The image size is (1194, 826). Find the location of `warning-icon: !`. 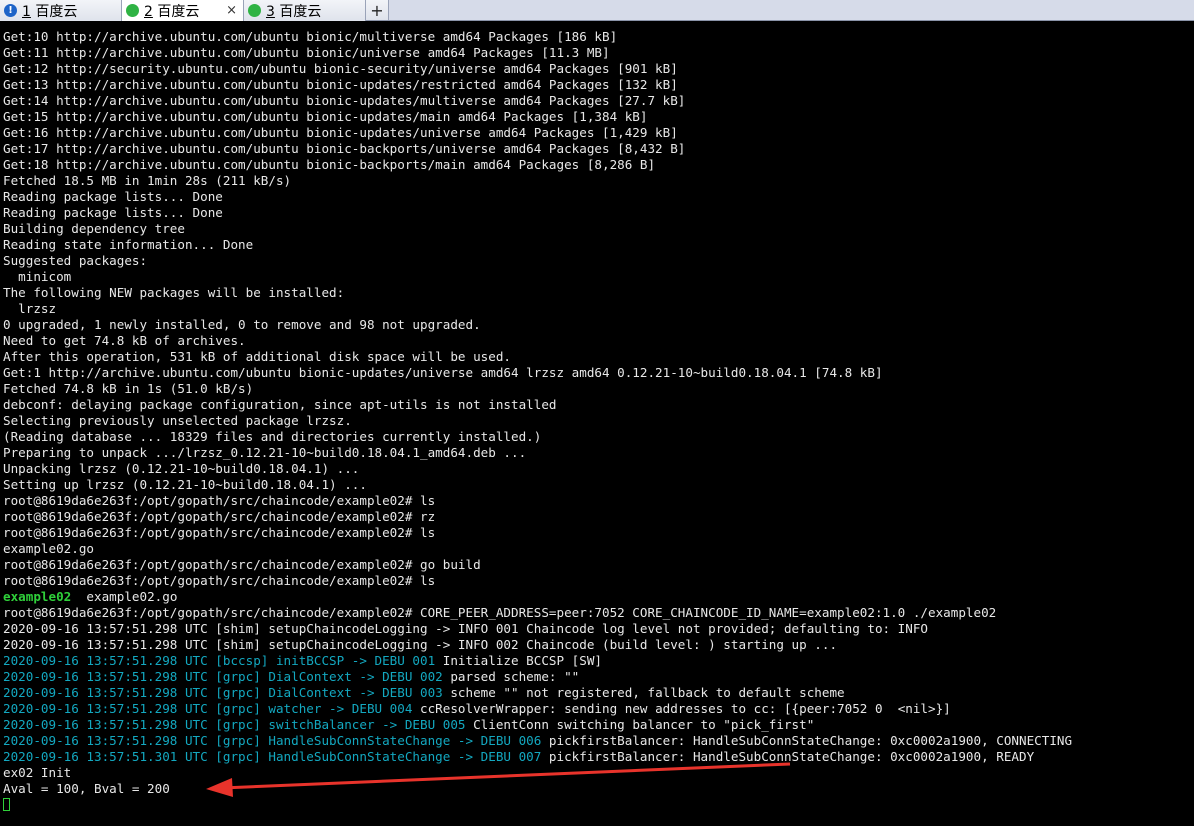

warning-icon: ! is located at coordinates (10, 10).